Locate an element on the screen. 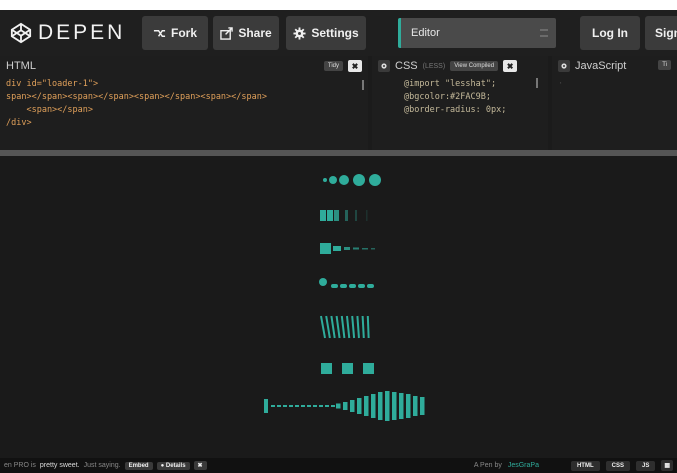 The width and height of the screenshot is (677, 473). css-settings-button is located at coordinates (384, 66).